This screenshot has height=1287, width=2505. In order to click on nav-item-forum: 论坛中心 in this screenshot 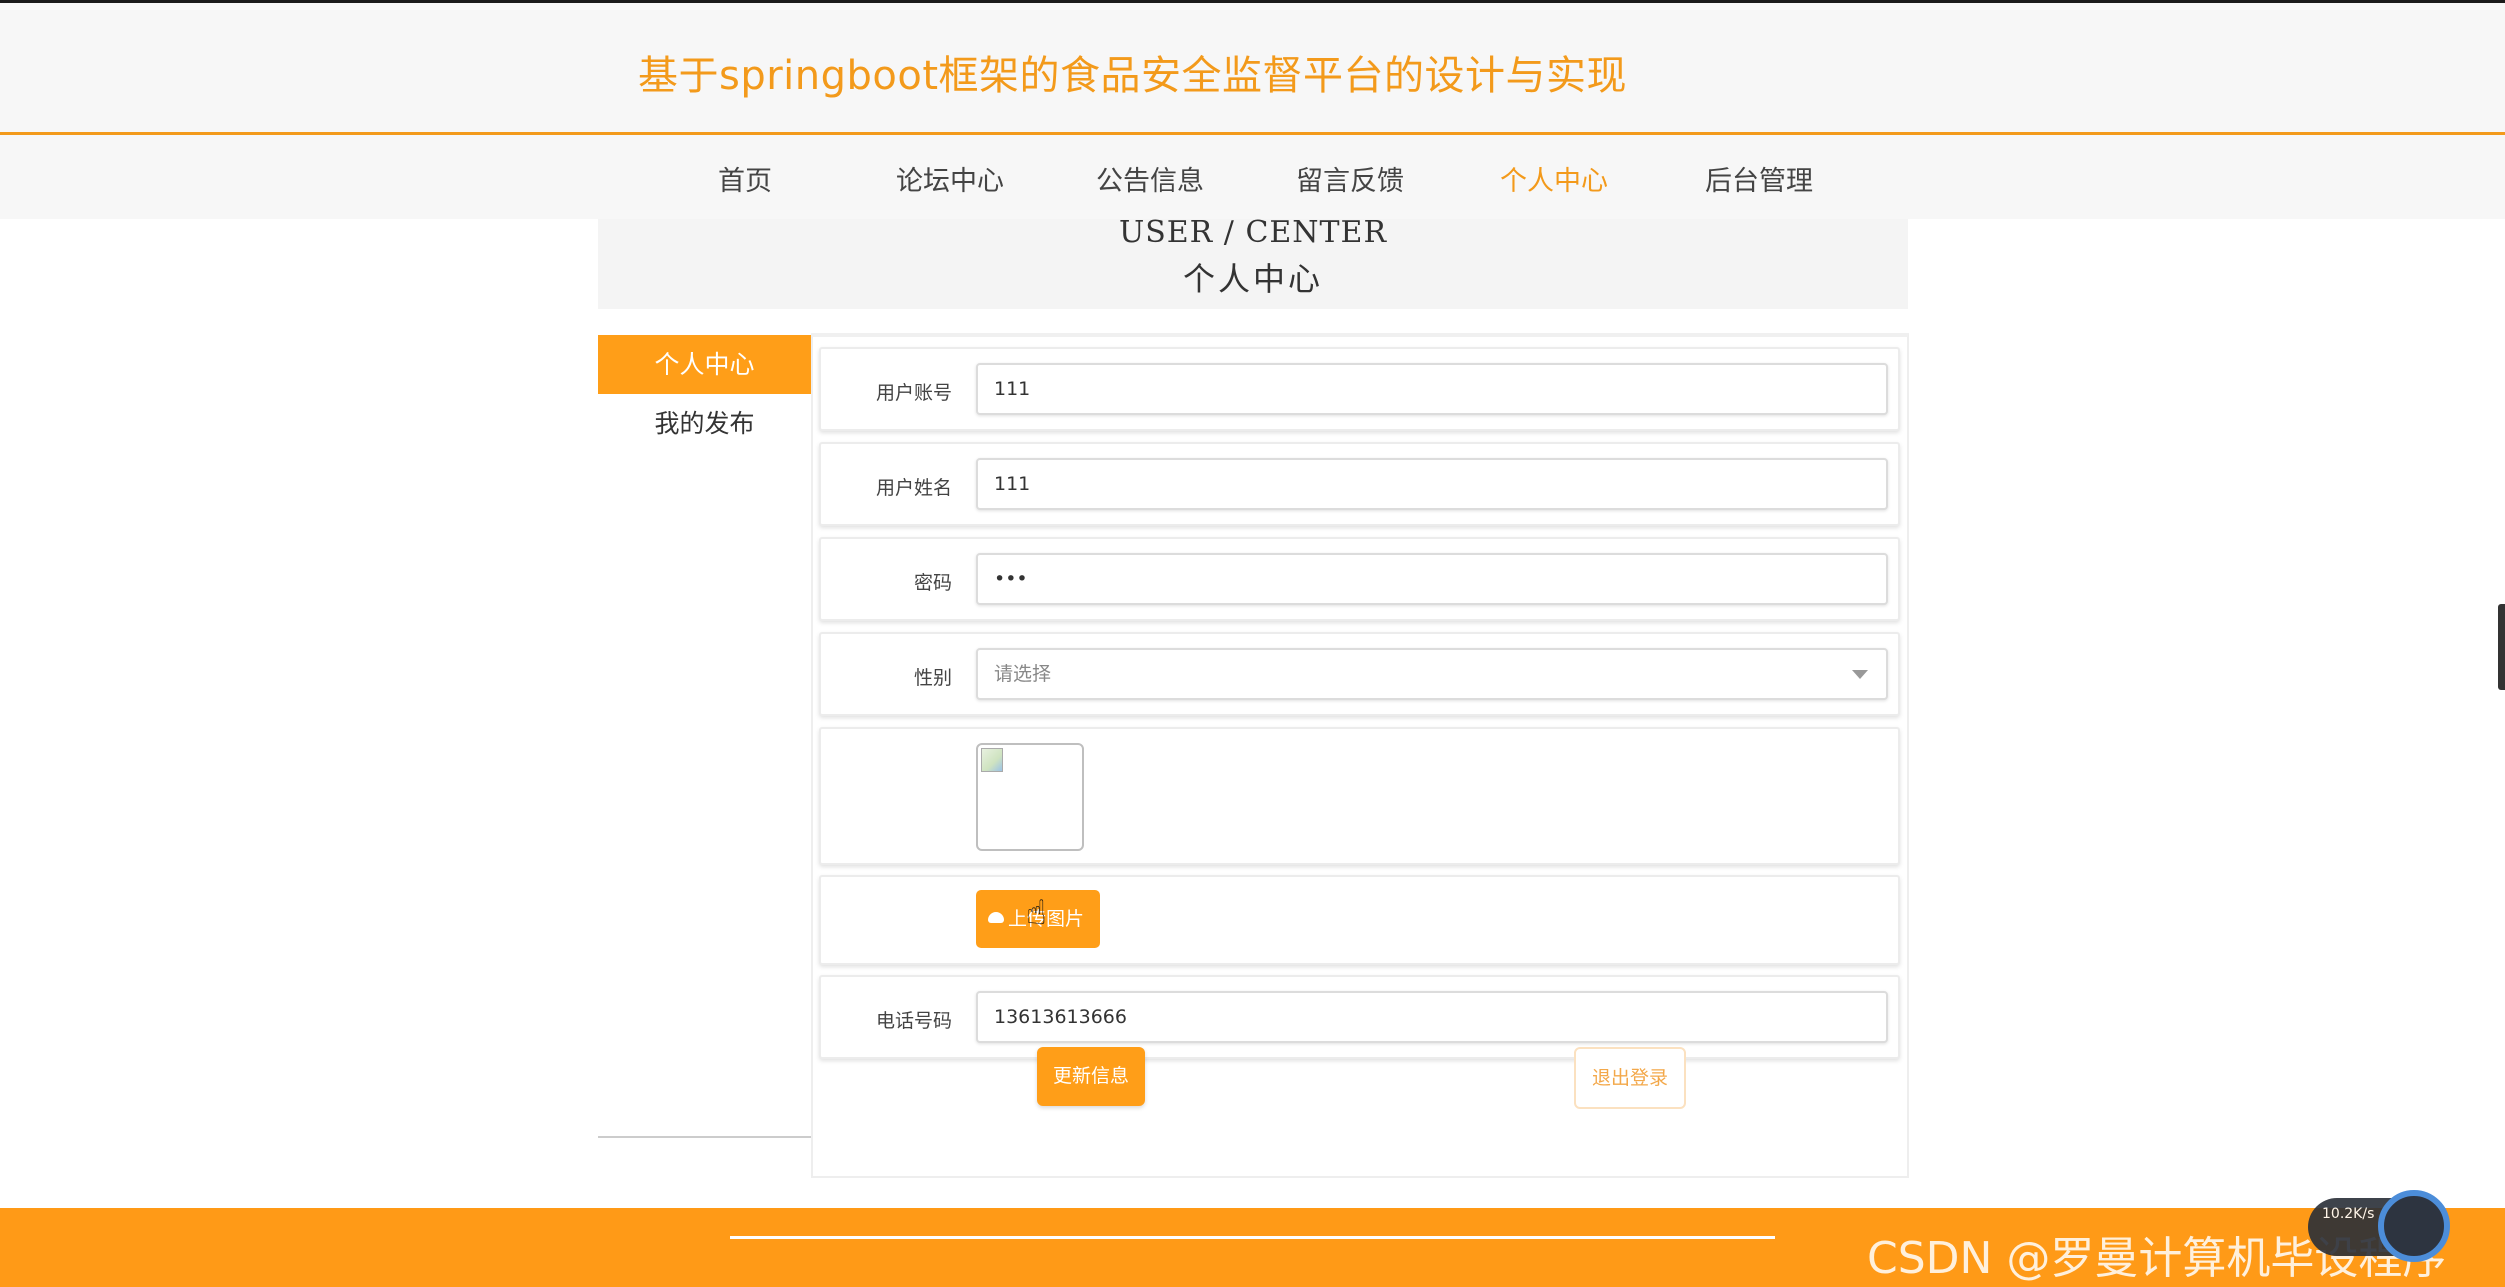, I will do `click(950, 178)`.